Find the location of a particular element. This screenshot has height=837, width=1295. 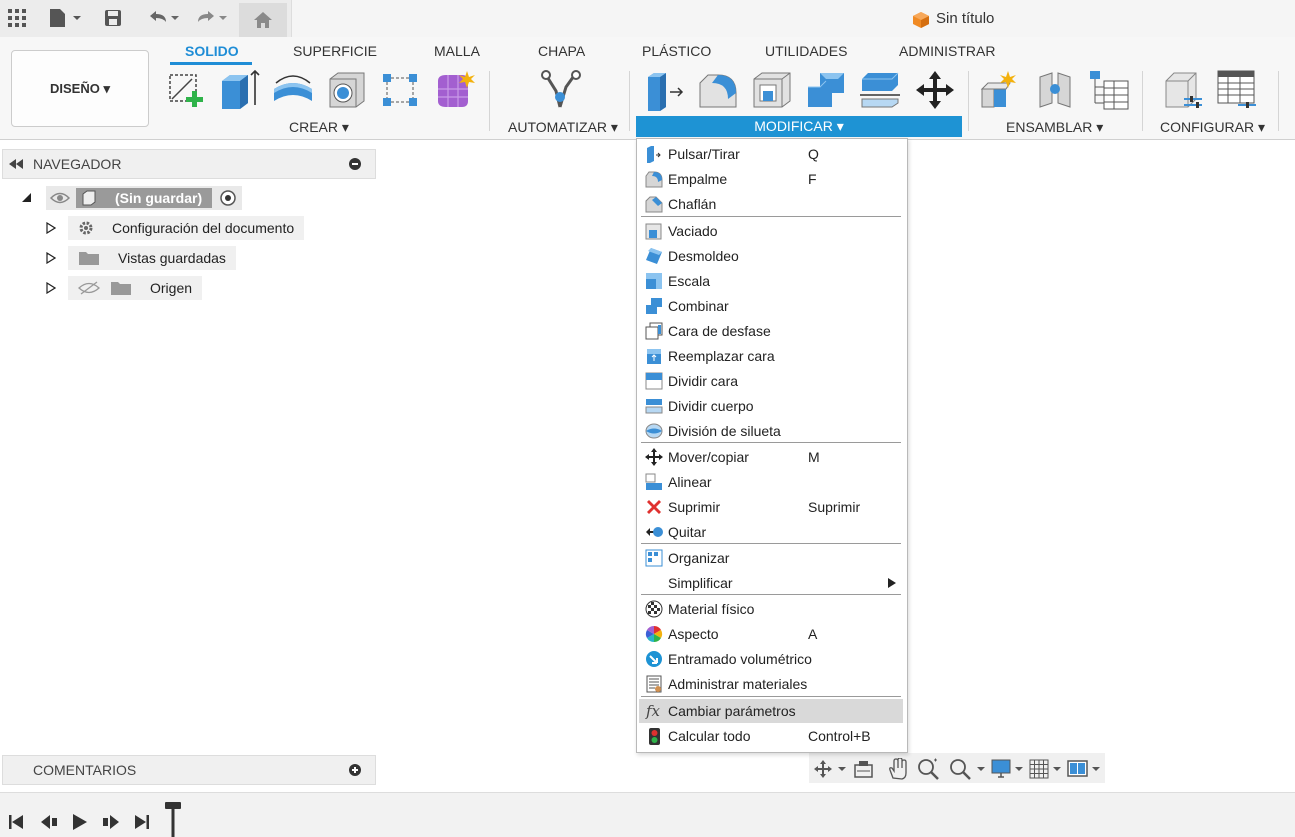

menu-item-physical-material: Material físico is located at coordinates (771, 609).